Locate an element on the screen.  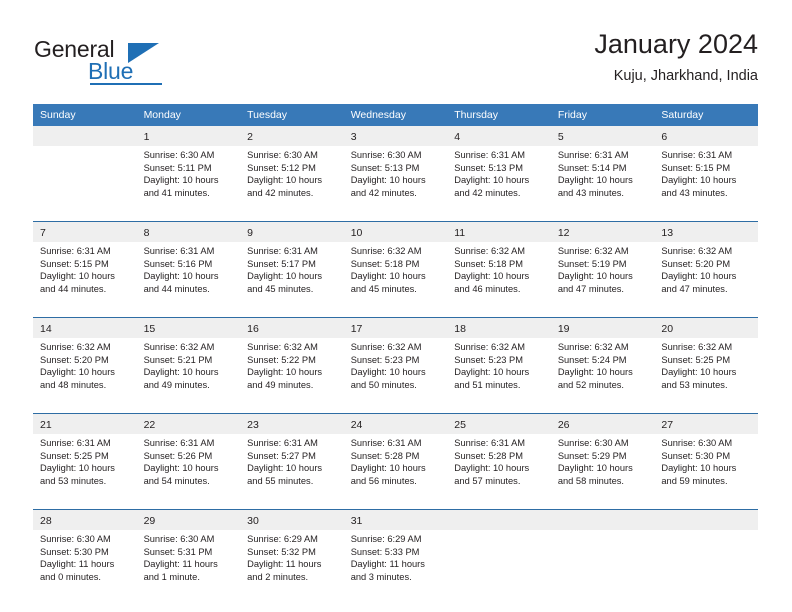
daylight-text-line1: Daylight: 11 hours is located at coordinates (387, 564).